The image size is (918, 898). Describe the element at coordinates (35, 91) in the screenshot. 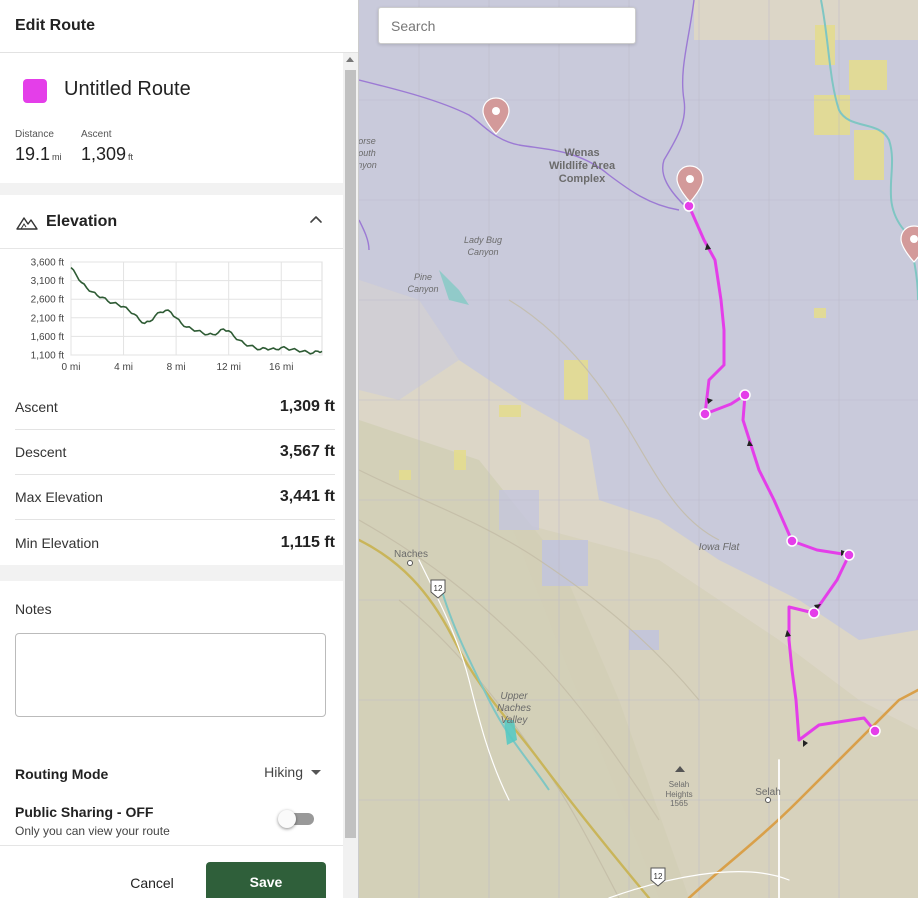

I see `route-color-swatch` at that location.